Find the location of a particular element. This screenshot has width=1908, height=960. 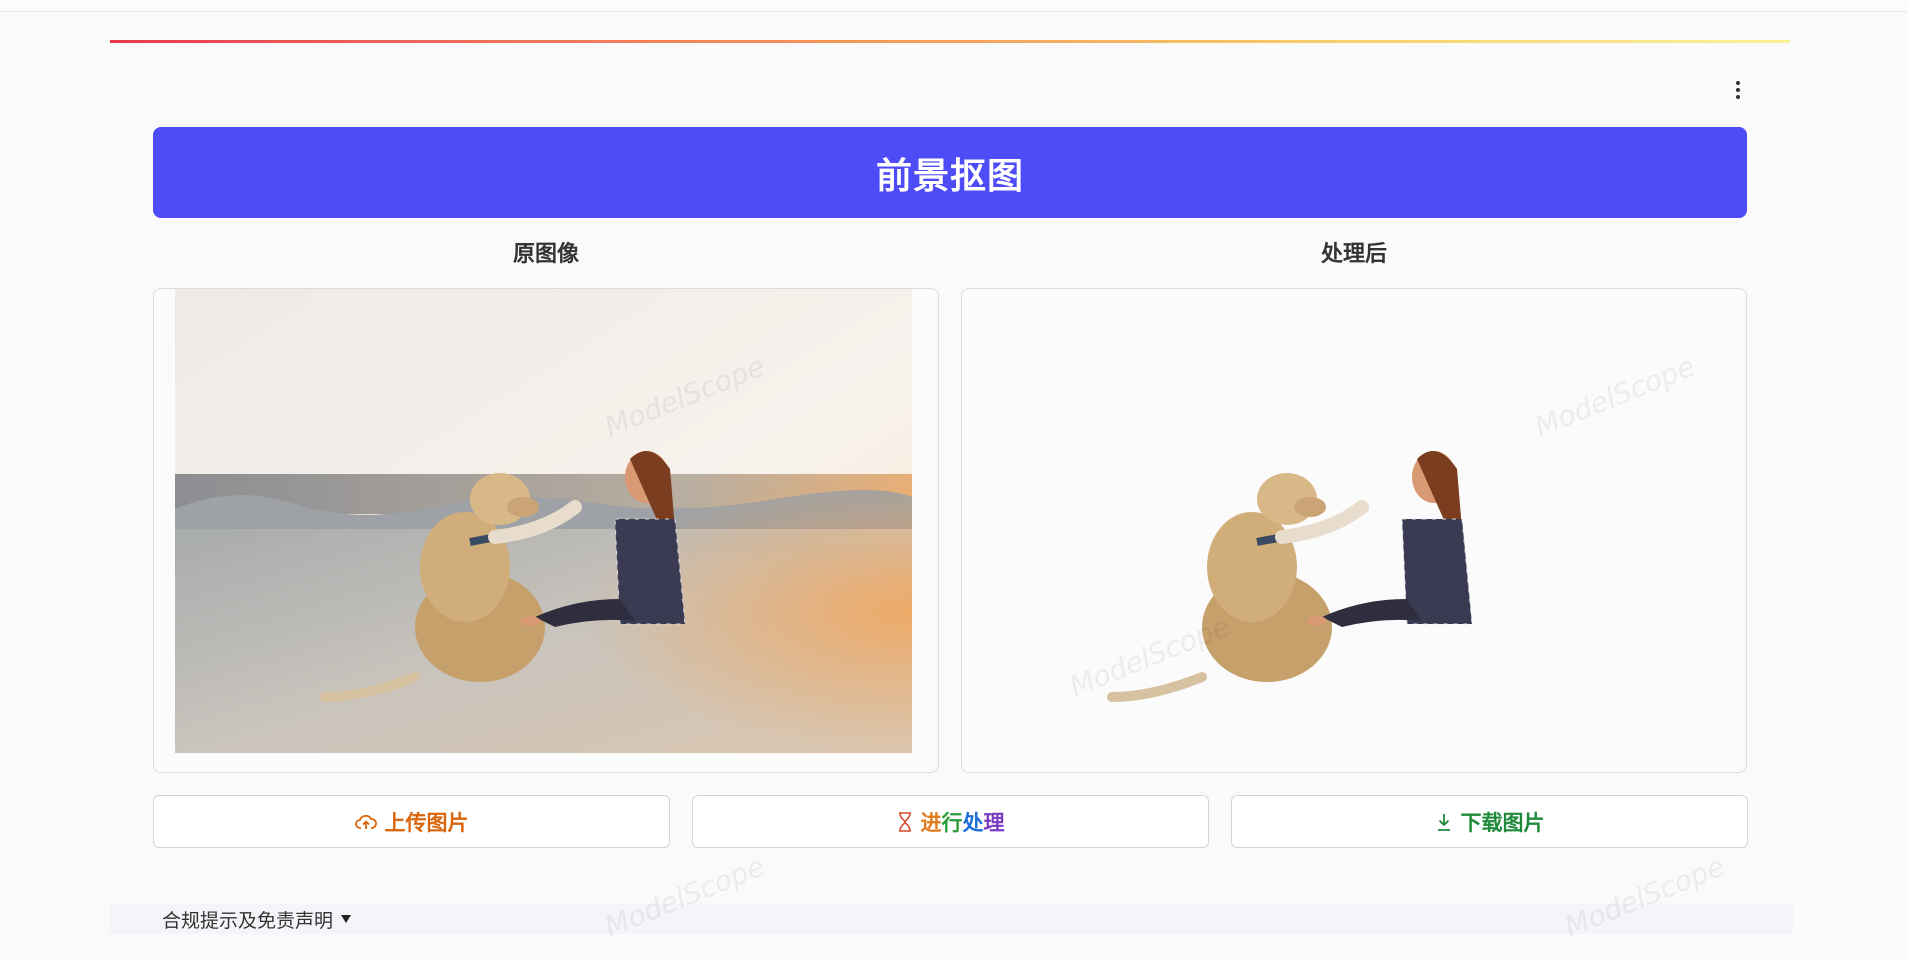

process-label: 进行处理 is located at coordinates (962, 822).